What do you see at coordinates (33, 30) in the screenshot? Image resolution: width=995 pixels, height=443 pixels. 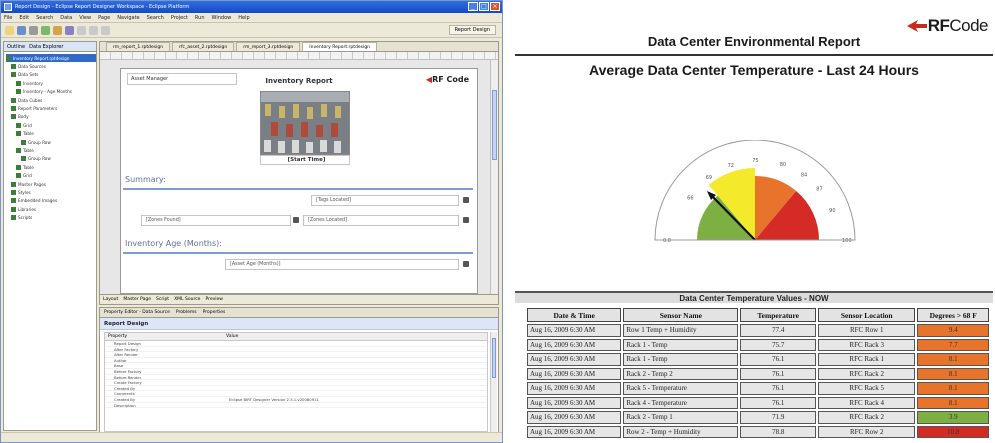 I see `print-icon` at bounding box center [33, 30].